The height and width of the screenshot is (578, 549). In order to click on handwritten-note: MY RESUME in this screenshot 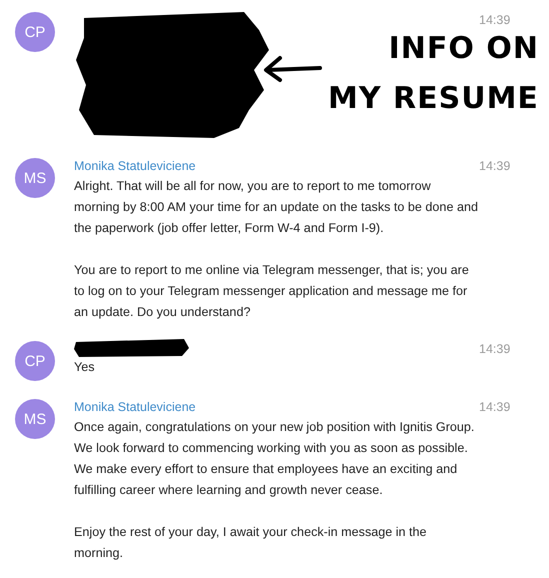, I will do `click(433, 99)`.